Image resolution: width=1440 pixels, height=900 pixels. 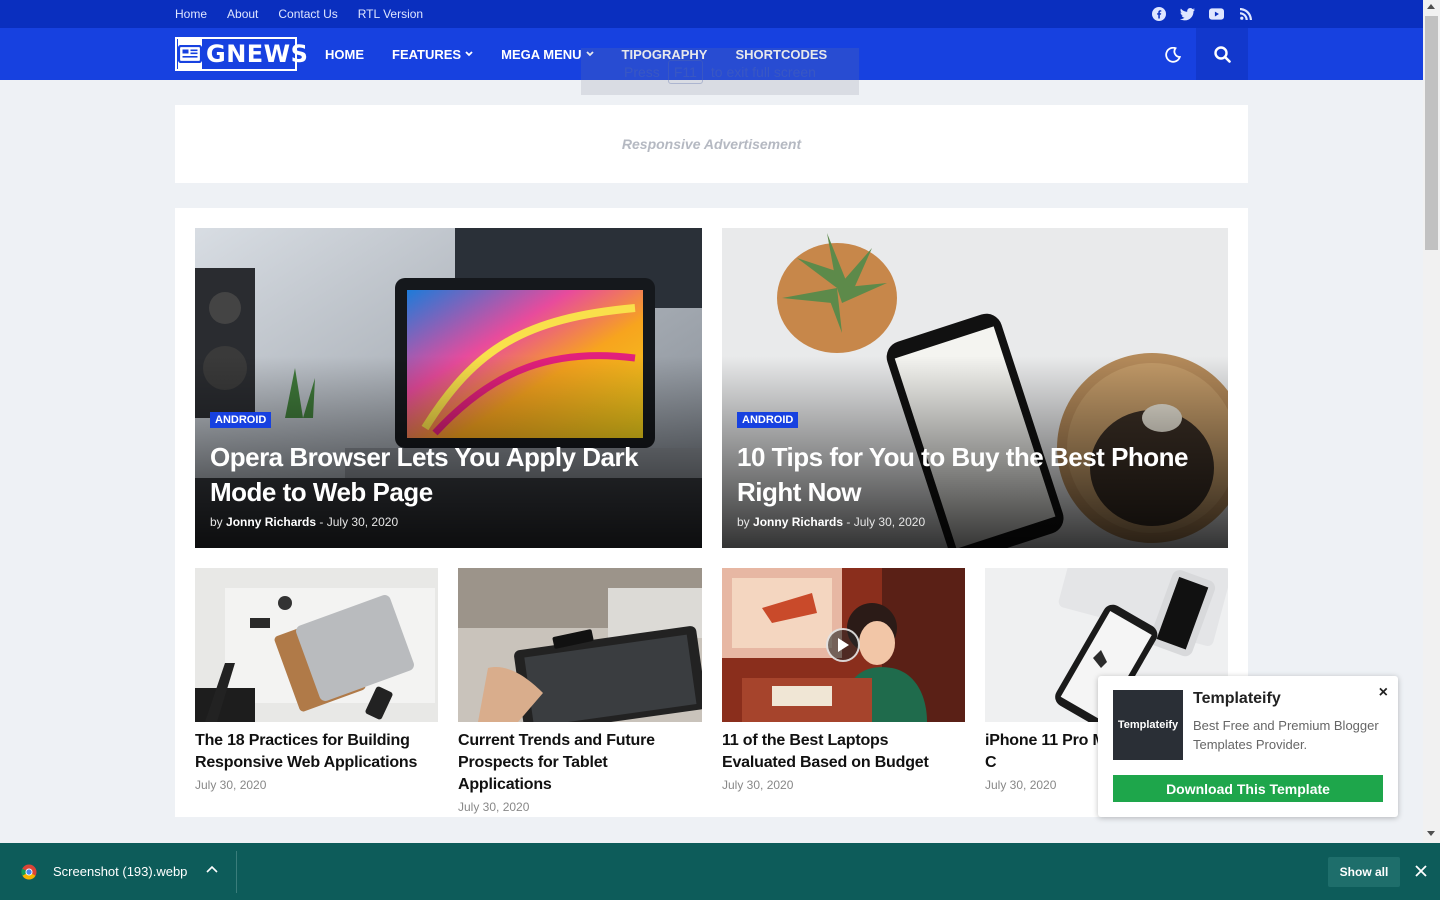 I want to click on chevron-down-icon, so click(x=469, y=54).